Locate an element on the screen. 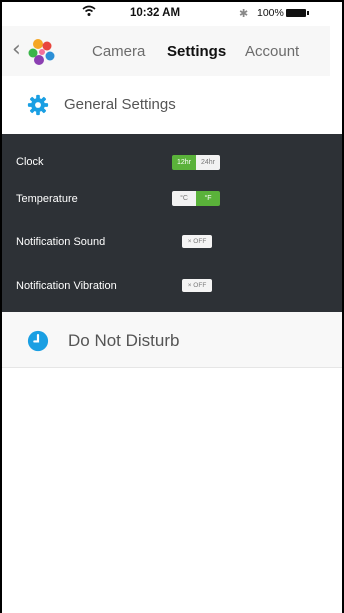 The image size is (344, 613). clock-icon is located at coordinates (38, 341).